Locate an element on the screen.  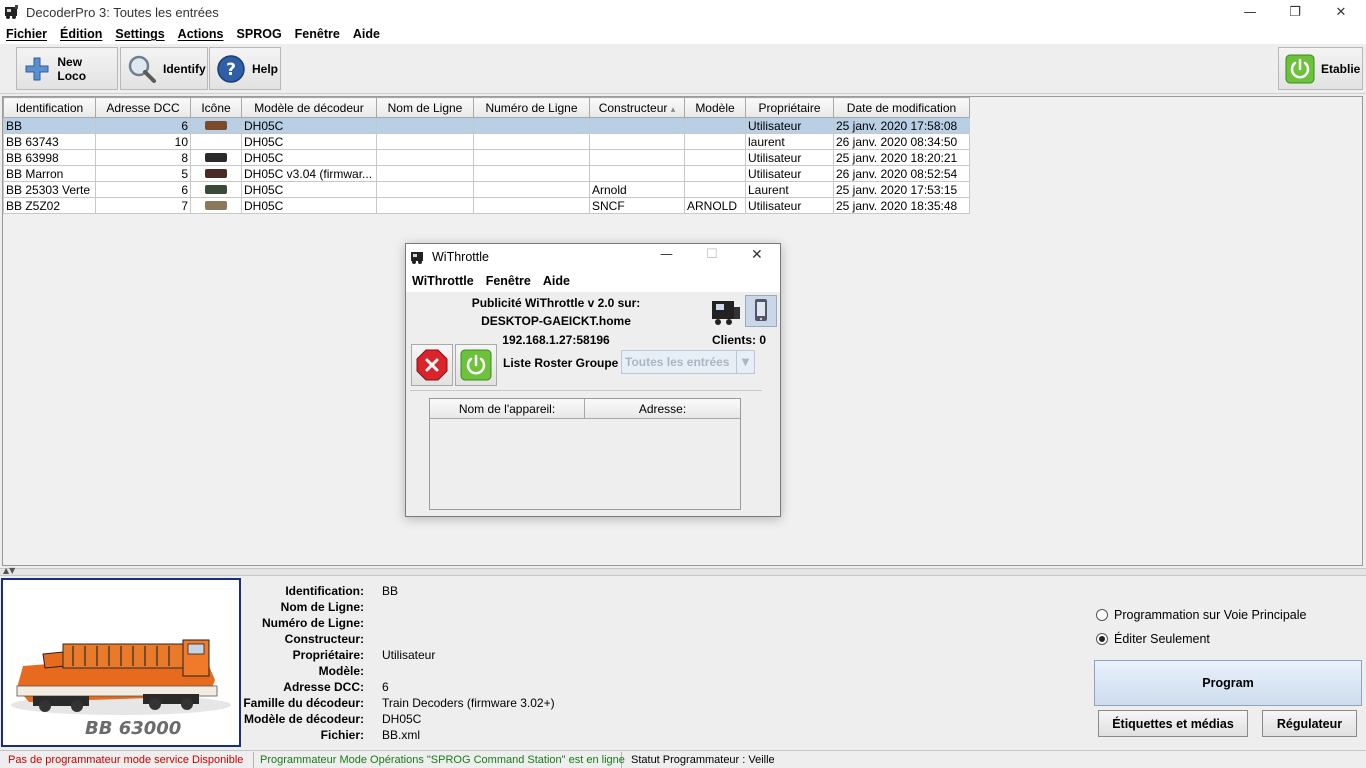
program-button: Program is located at coordinates (1228, 683).